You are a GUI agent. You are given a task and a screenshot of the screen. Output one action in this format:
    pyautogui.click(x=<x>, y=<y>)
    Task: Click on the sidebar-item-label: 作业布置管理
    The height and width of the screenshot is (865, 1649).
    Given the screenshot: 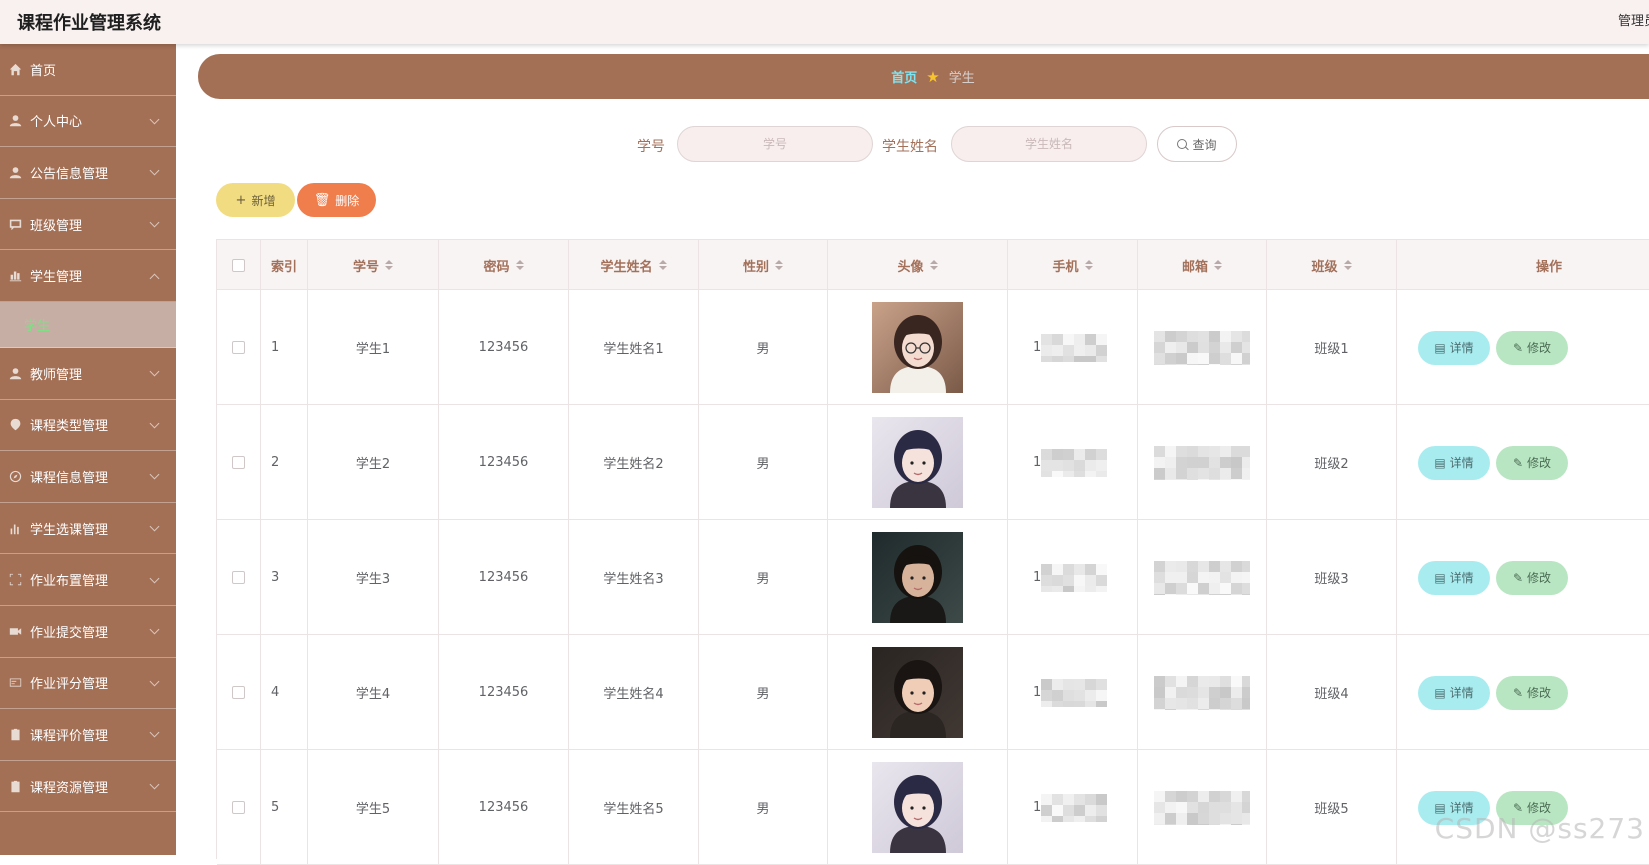 What is the action you would take?
    pyautogui.click(x=69, y=579)
    